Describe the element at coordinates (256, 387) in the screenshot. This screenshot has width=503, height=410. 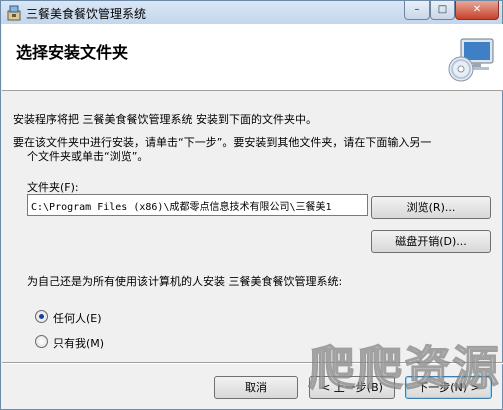
I see `cancel-button: 取消` at that location.